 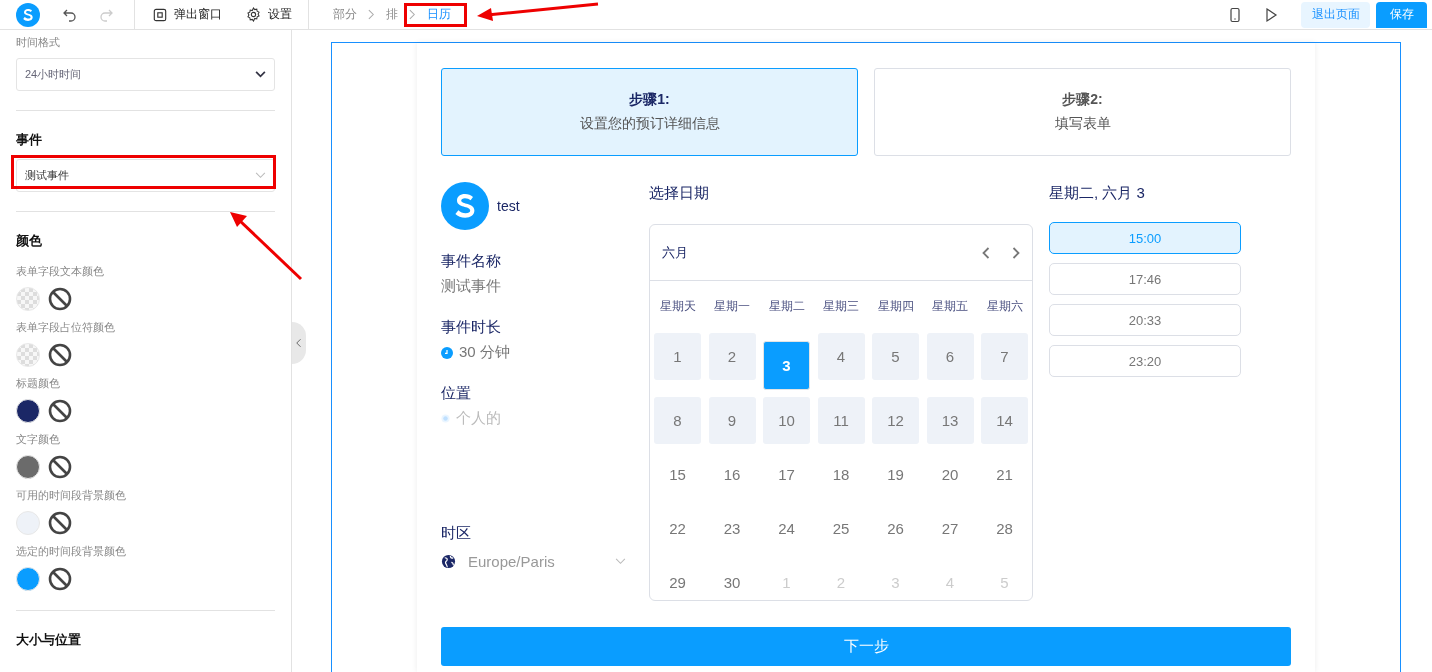 What do you see at coordinates (29, 241) in the screenshot?
I see `section-heading: 颜色` at bounding box center [29, 241].